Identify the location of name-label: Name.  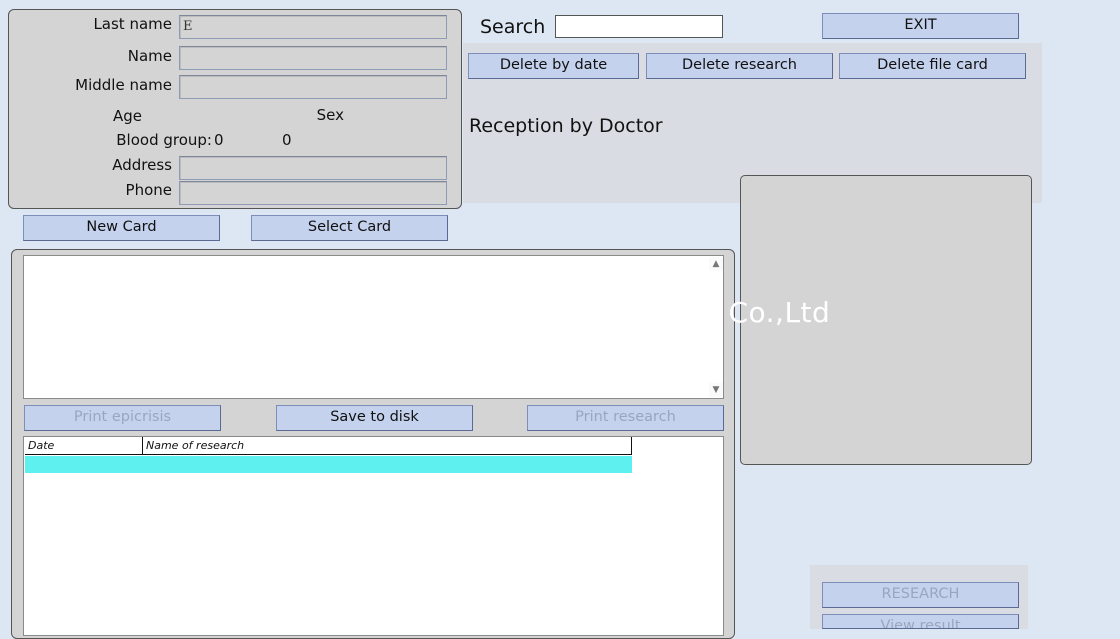
(149, 56).